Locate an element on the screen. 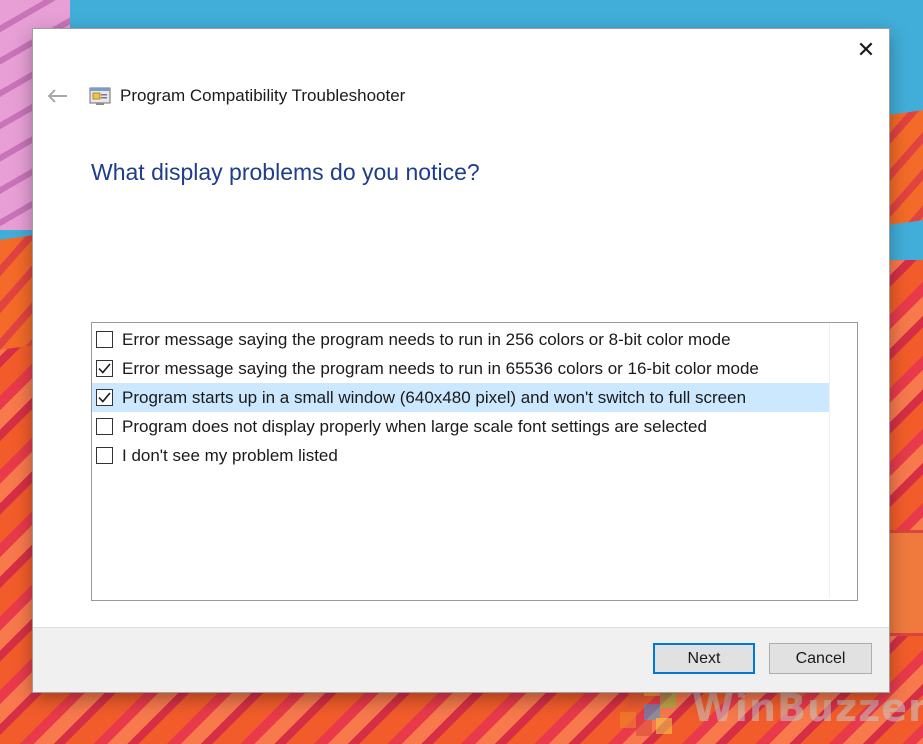 The image size is (923, 744). back-arrow-icon is located at coordinates (58, 96).